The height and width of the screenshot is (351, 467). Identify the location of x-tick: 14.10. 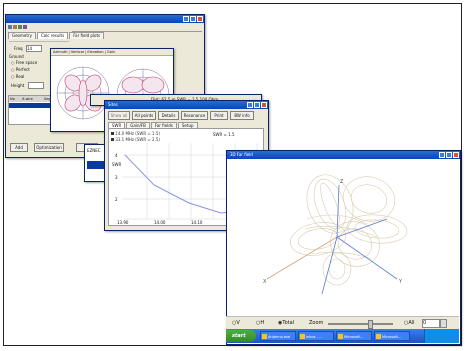
(197, 222).